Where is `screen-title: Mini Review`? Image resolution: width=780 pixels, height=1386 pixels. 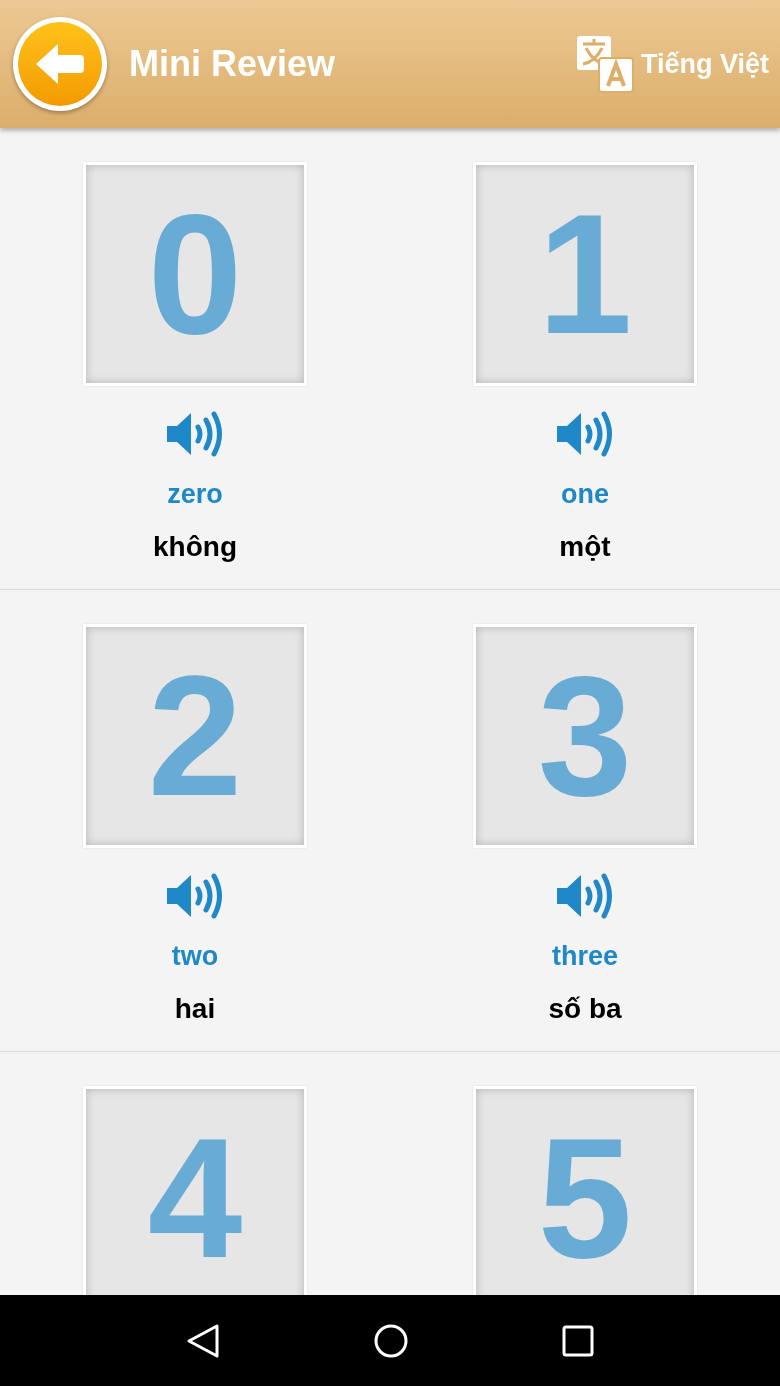 screen-title: Mini Review is located at coordinates (232, 64).